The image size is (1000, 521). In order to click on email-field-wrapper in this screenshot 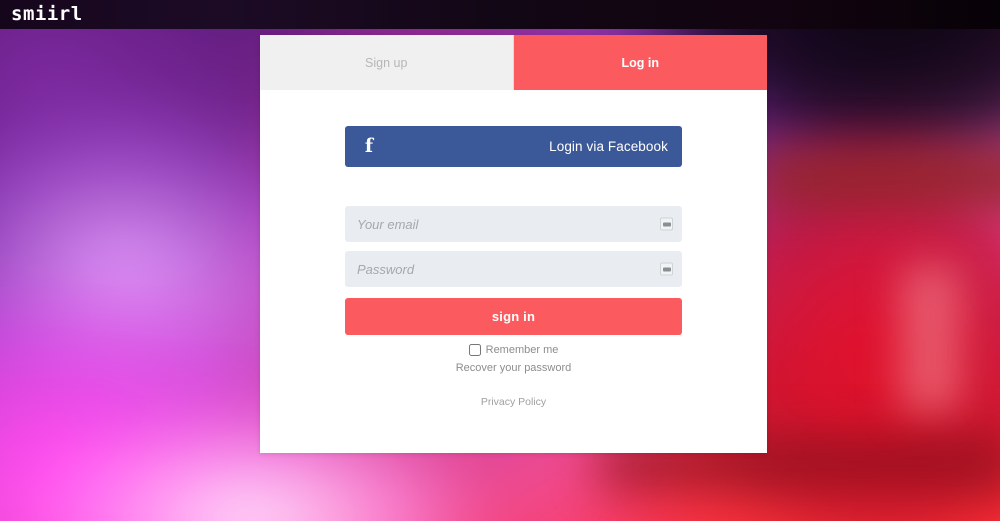, I will do `click(513, 224)`.